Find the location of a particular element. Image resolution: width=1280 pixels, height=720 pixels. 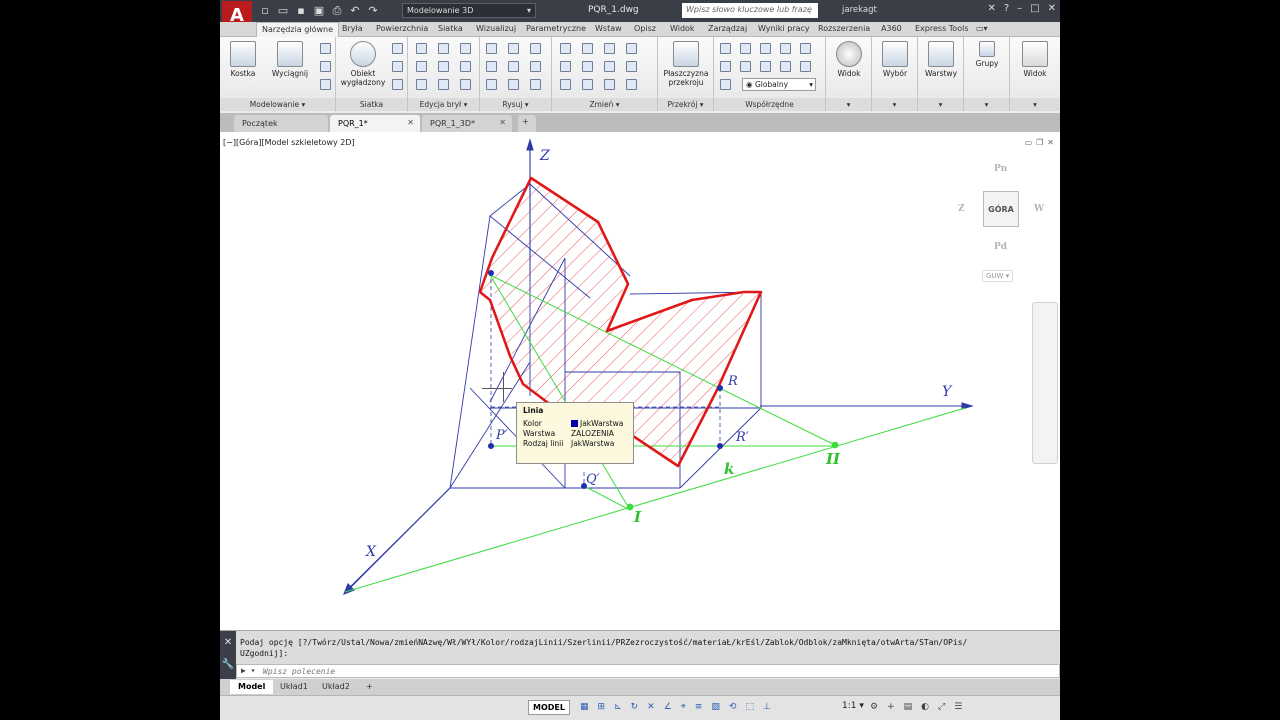

hatch-icon is located at coordinates (535, 84).